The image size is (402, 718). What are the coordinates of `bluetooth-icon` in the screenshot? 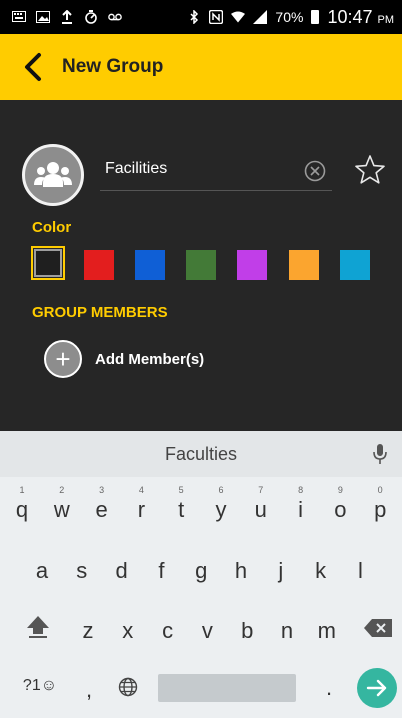 It's located at (194, 17).